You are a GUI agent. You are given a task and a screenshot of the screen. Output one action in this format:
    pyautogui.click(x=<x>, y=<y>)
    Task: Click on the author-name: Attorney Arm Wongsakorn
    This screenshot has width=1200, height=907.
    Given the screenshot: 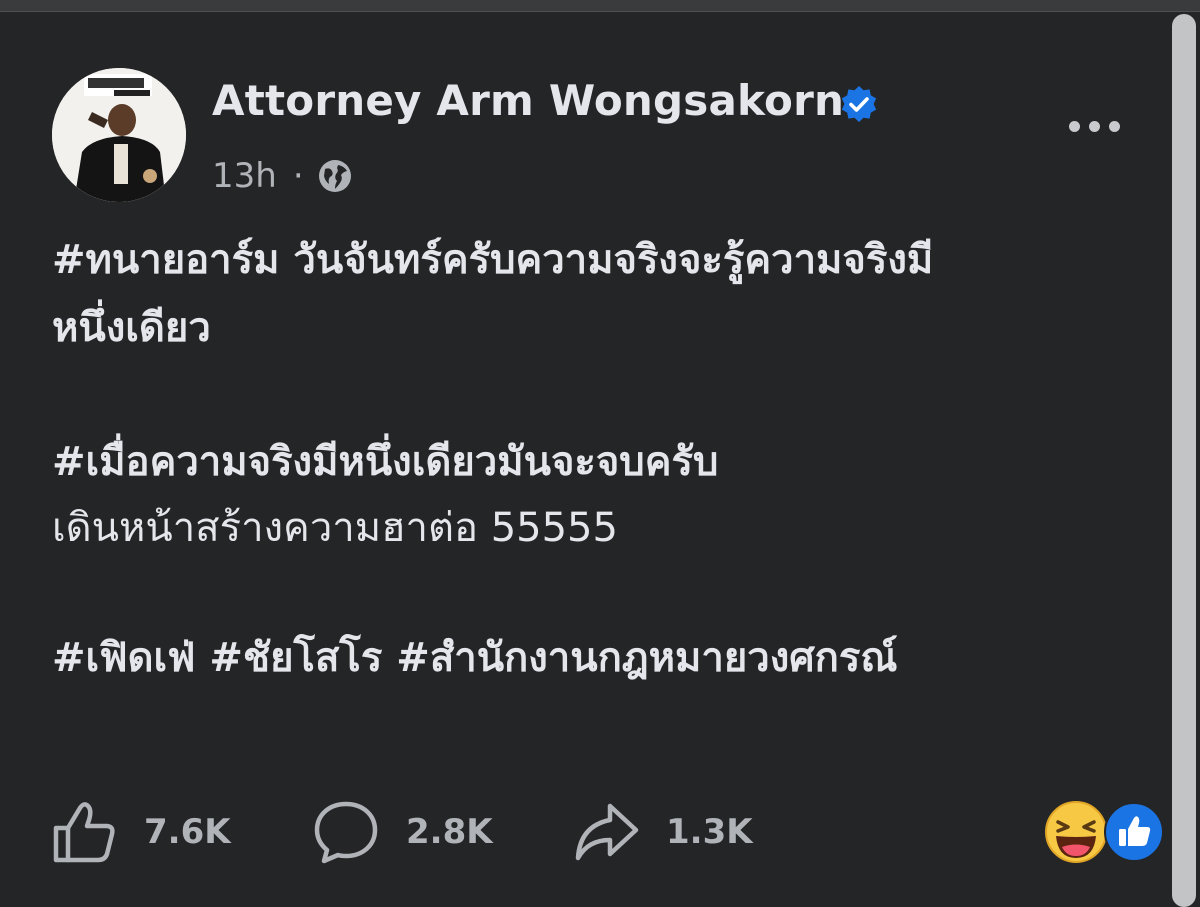 What is the action you would take?
    pyautogui.click(x=528, y=100)
    